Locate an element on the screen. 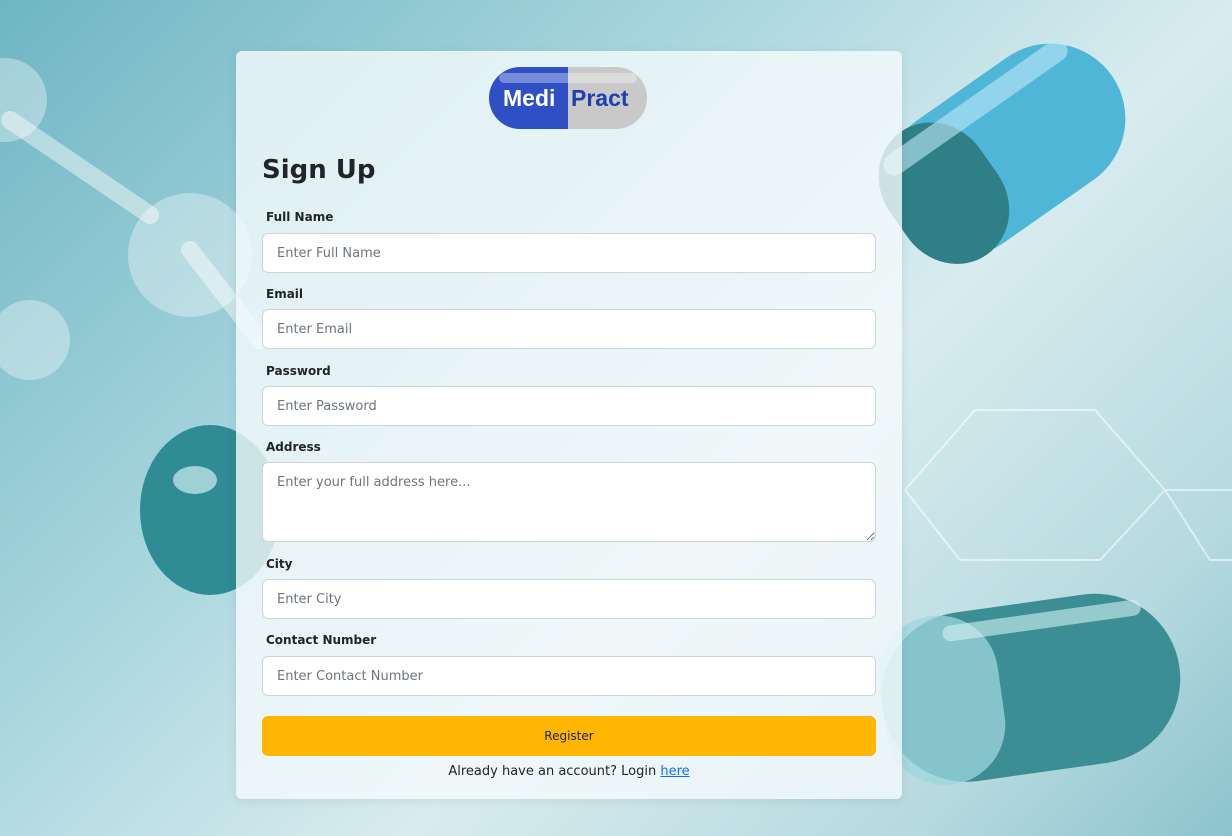  page-title: Sign Up is located at coordinates (319, 170).